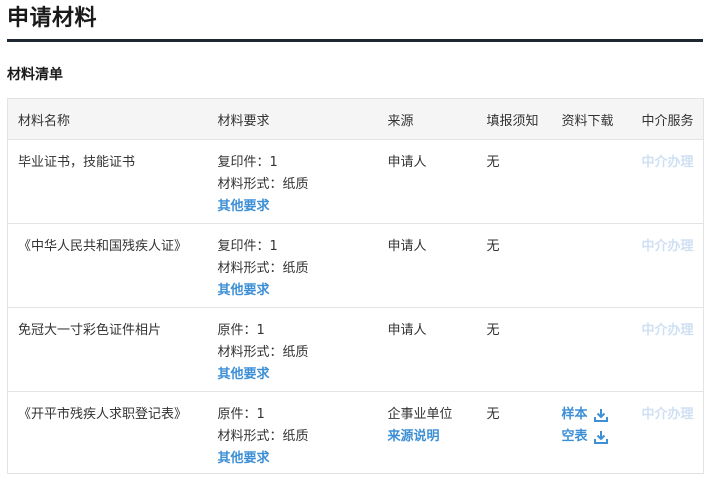 The image size is (711, 485). Describe the element at coordinates (420, 414) in the screenshot. I see `source-text: 企事业单位` at that location.